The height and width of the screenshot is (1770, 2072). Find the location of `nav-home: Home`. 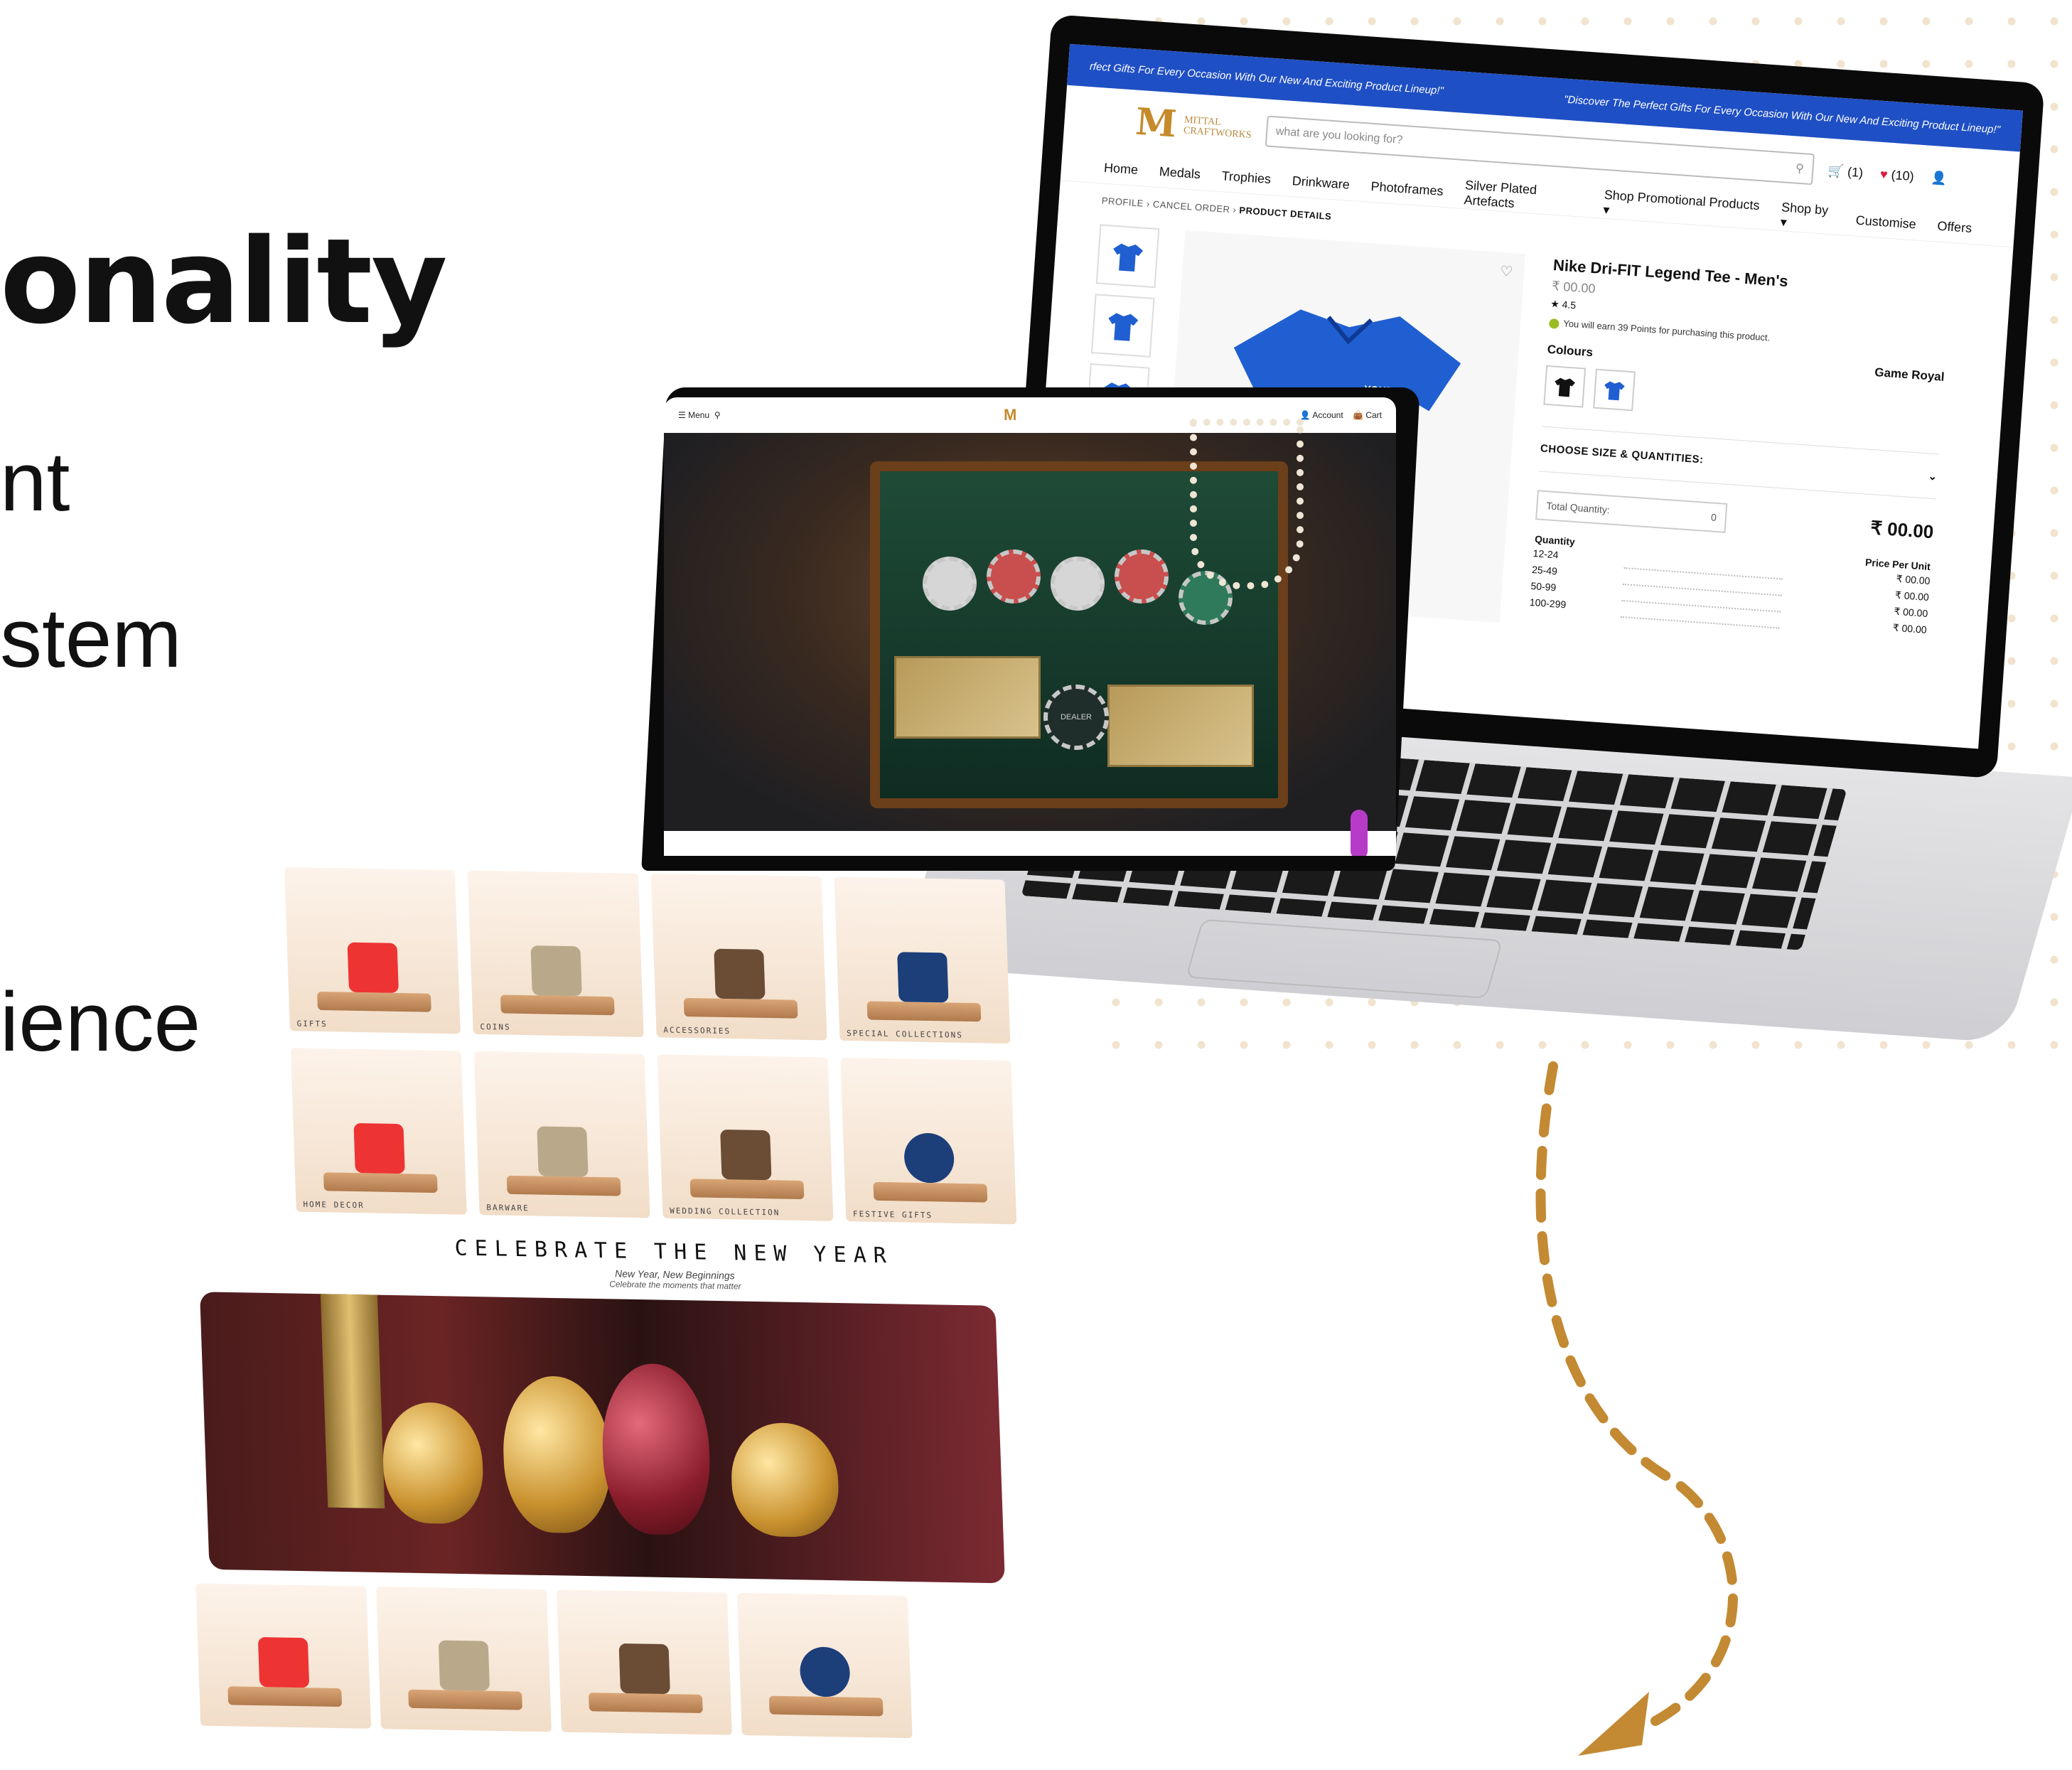

nav-home: Home is located at coordinates (1121, 168).